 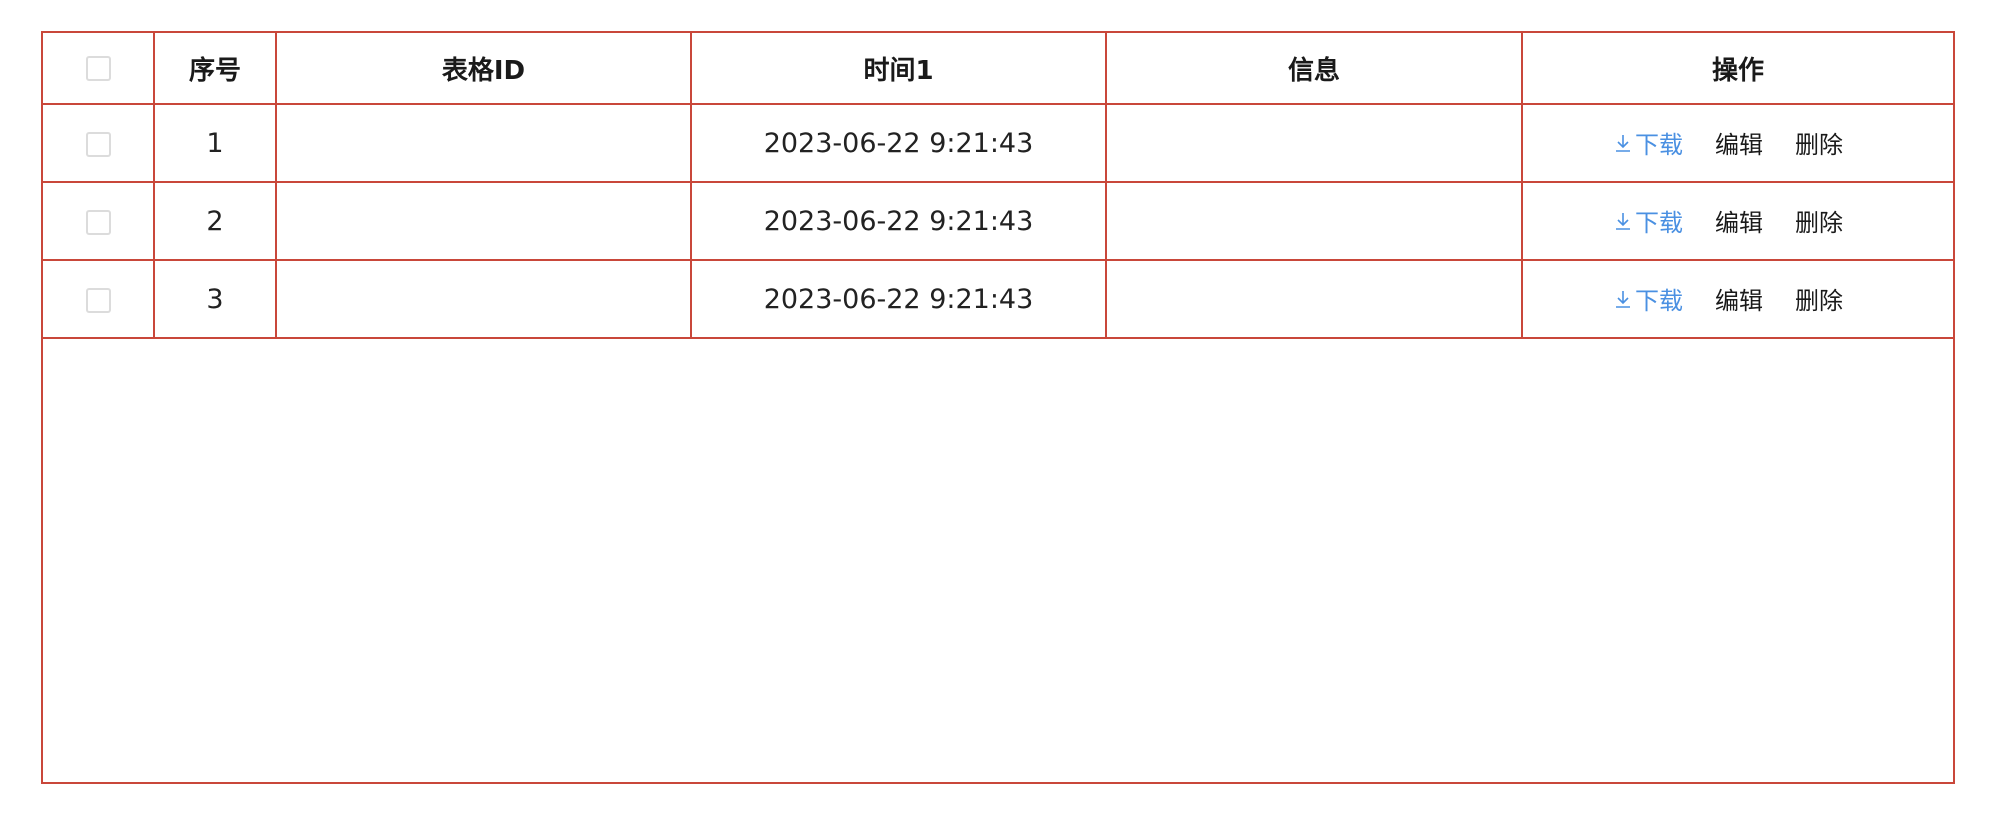 I want to click on row-index: 1, so click(x=215, y=143).